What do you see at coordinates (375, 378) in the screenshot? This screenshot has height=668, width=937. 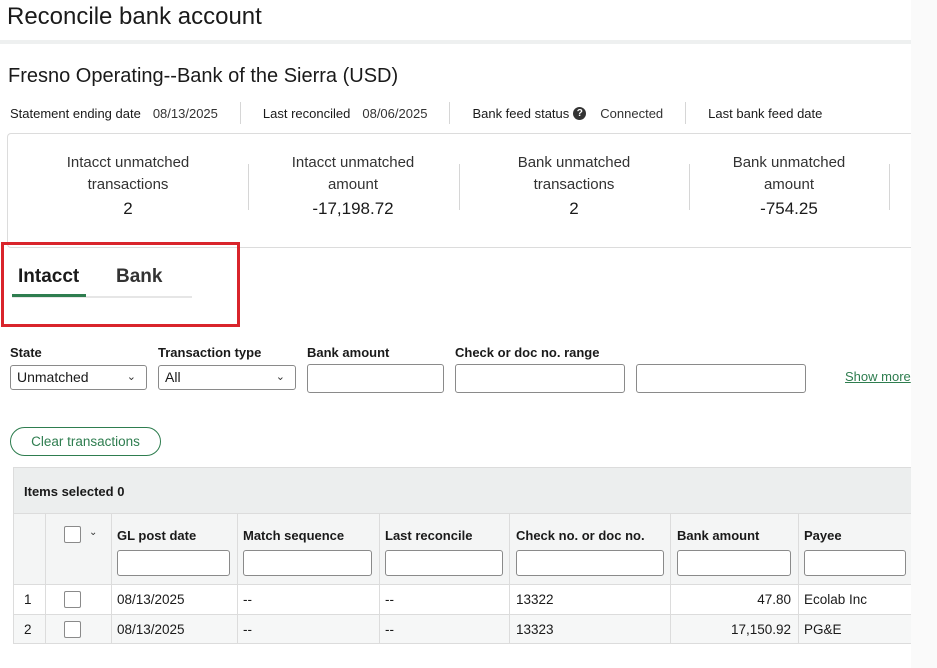 I see `bank-amount-input` at bounding box center [375, 378].